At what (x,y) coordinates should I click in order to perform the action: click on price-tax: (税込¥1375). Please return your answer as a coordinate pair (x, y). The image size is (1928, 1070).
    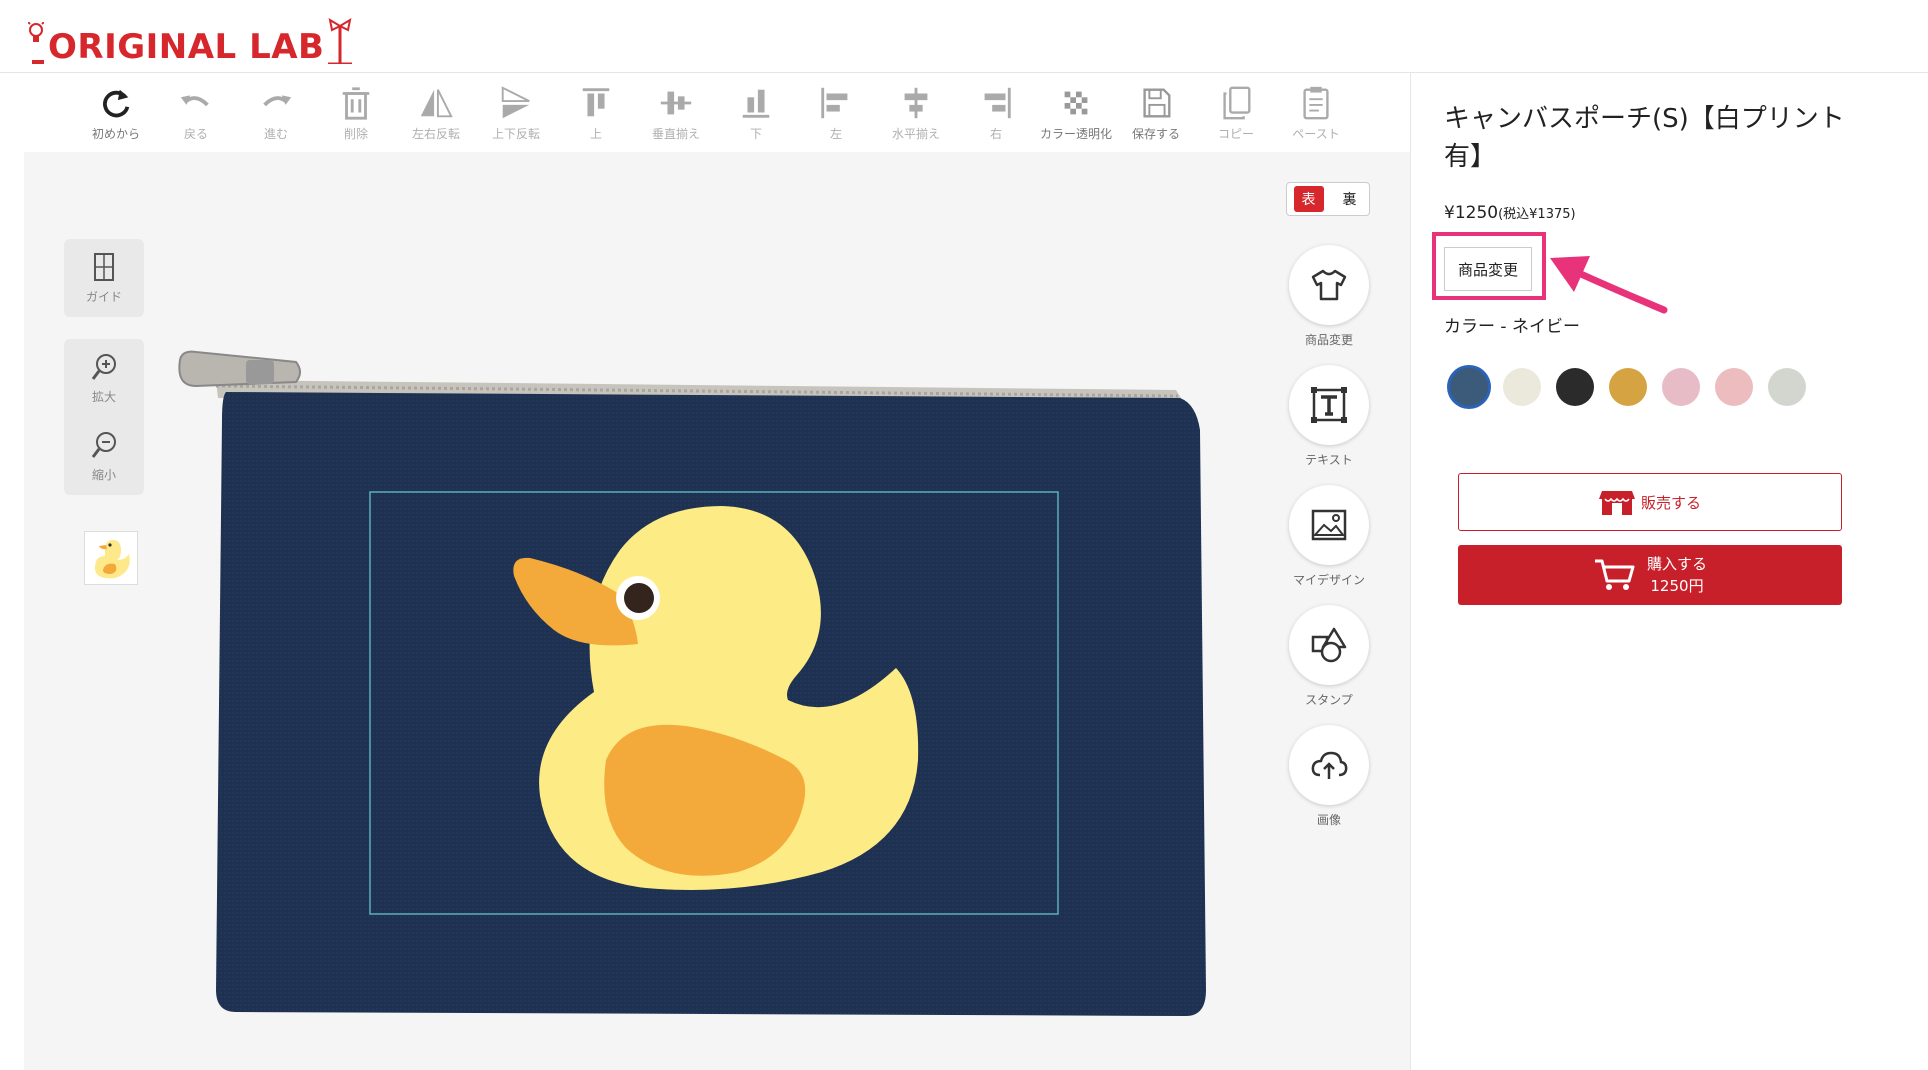
    Looking at the image, I should click on (1537, 214).